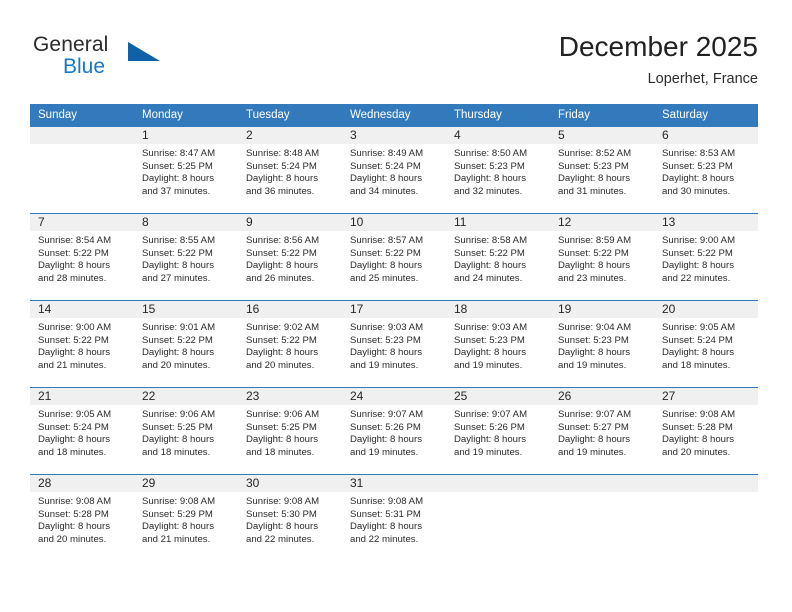  Describe the element at coordinates (706, 222) in the screenshot. I see `day-number: 13` at that location.